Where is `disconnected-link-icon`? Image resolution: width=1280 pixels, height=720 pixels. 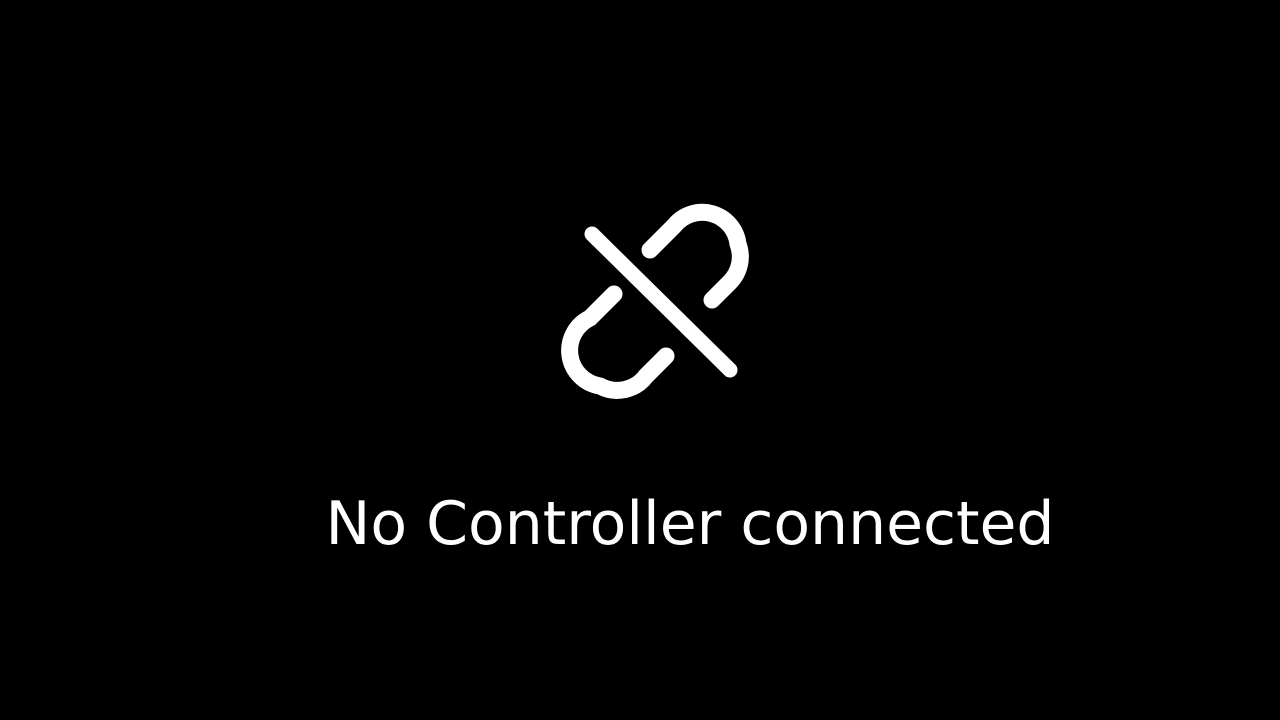
disconnected-link-icon is located at coordinates (660, 304).